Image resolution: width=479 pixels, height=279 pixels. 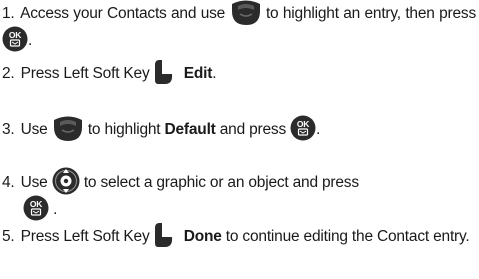 I want to click on step-text: to continue editing the Contact entry., so click(x=347, y=237).